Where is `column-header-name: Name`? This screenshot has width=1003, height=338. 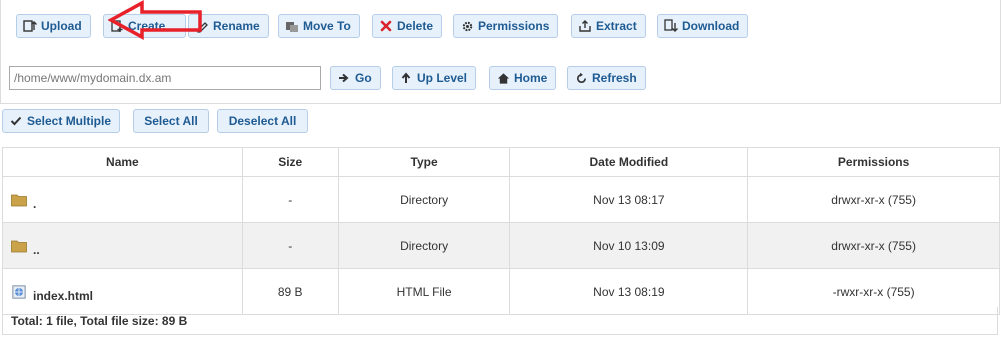
column-header-name: Name is located at coordinates (122, 162).